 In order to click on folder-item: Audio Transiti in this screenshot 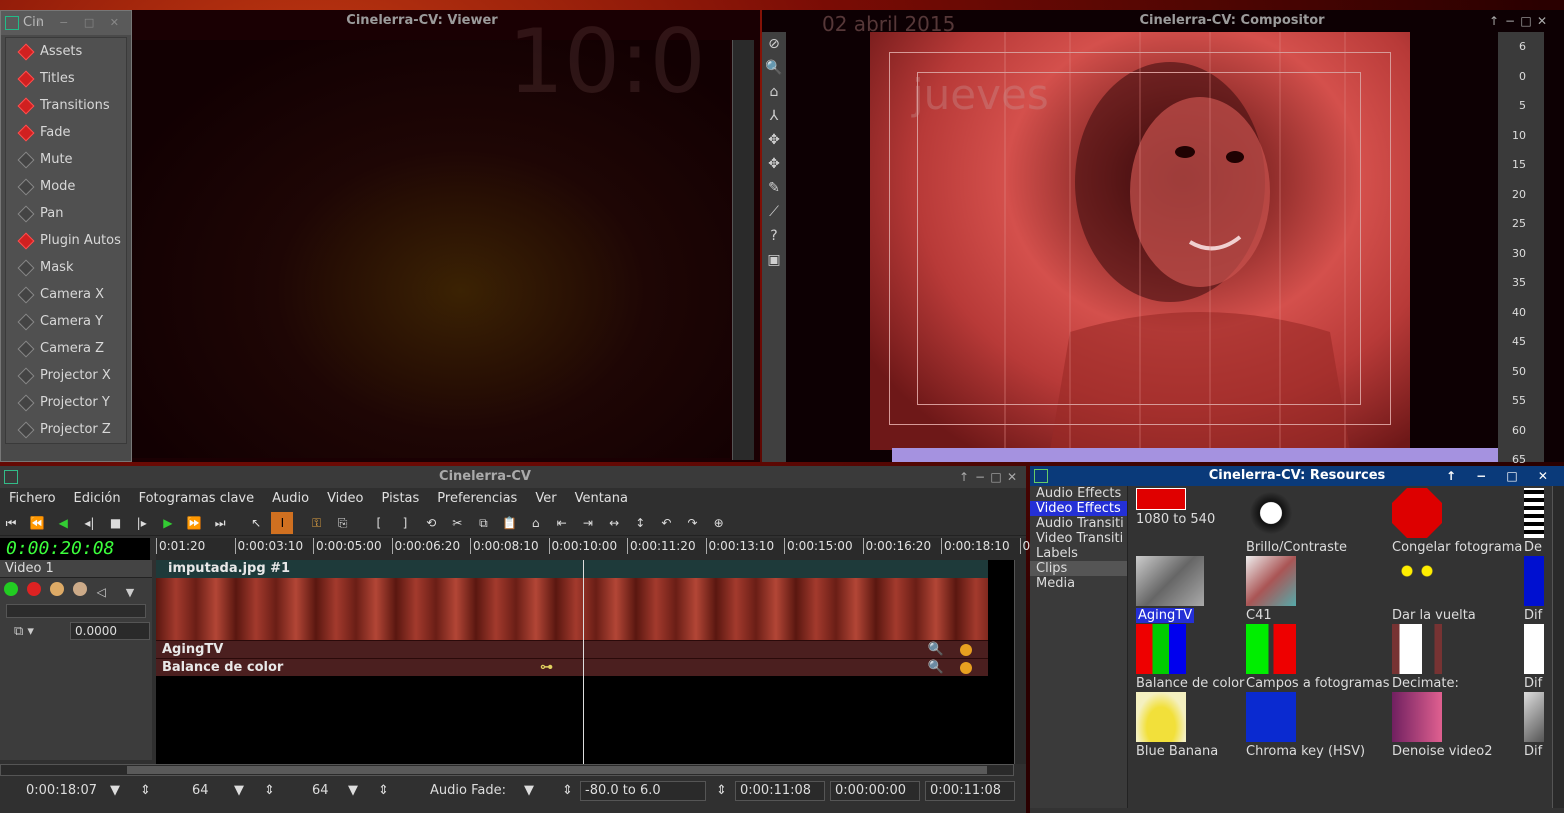, I will do `click(1078, 523)`.